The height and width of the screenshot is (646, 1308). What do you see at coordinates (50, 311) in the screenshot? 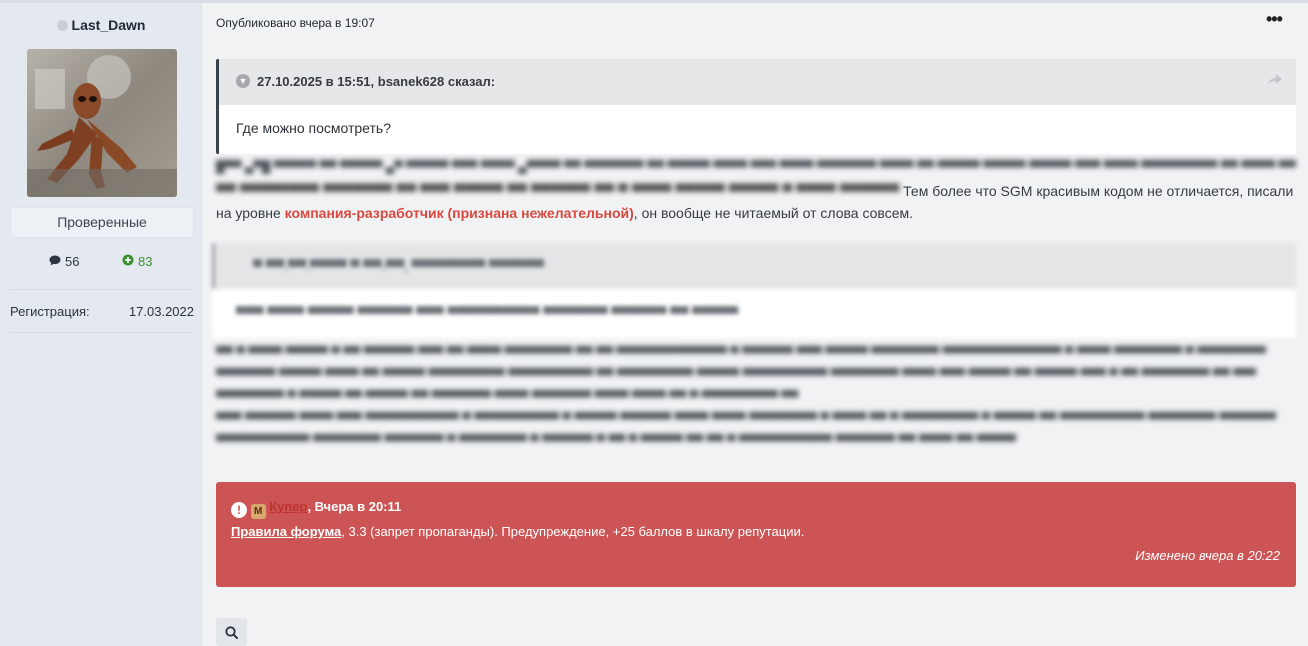
I see `registration-label: Регистрация:` at bounding box center [50, 311].